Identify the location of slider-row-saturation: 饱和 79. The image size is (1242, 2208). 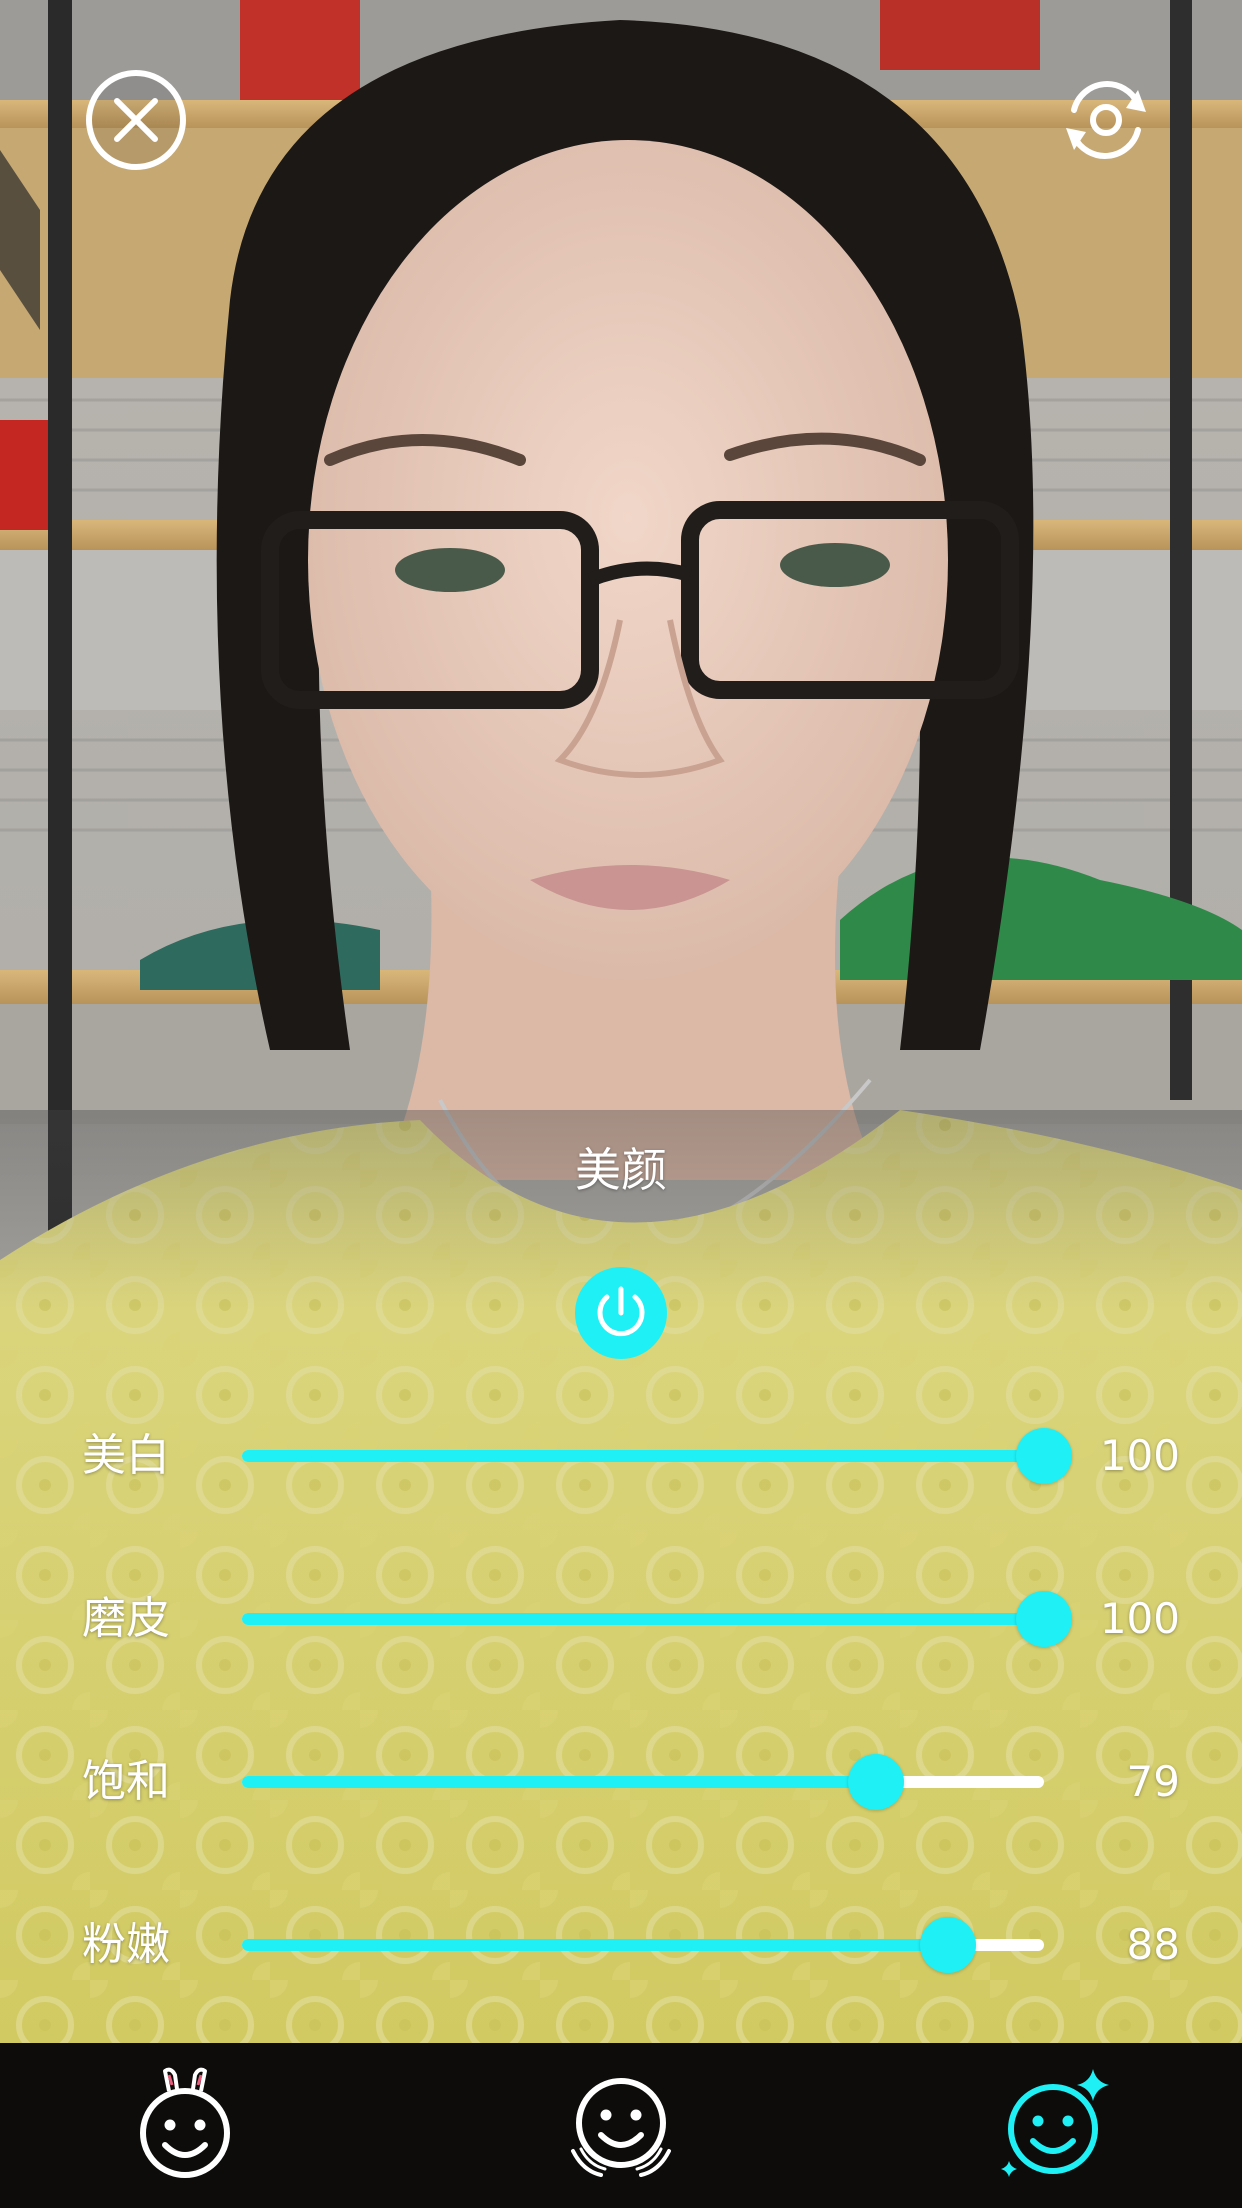
(621, 1782).